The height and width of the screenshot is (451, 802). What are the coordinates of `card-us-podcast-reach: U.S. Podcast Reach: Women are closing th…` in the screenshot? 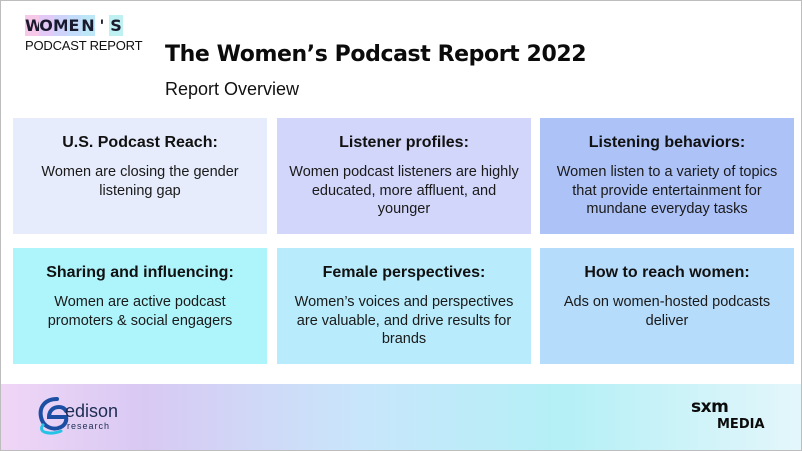 It's located at (140, 176).